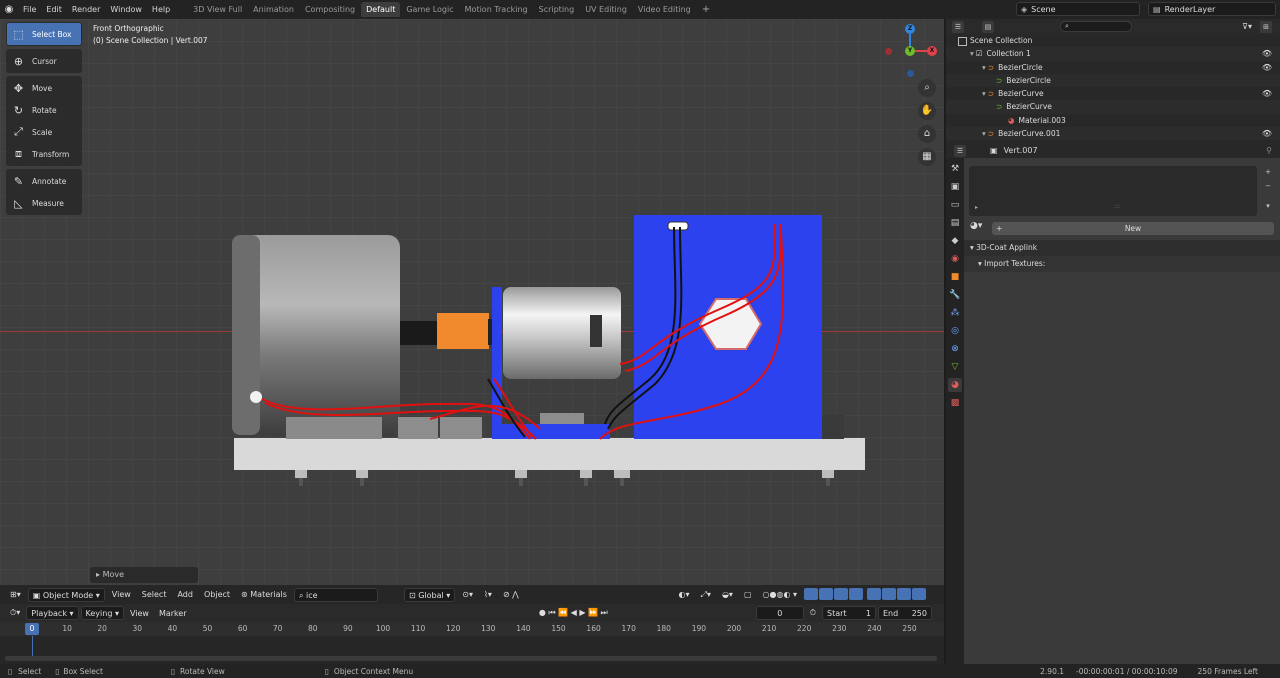 This screenshot has width=1280, height=678. I want to click on data-tab-icon: ▽, so click(955, 367).